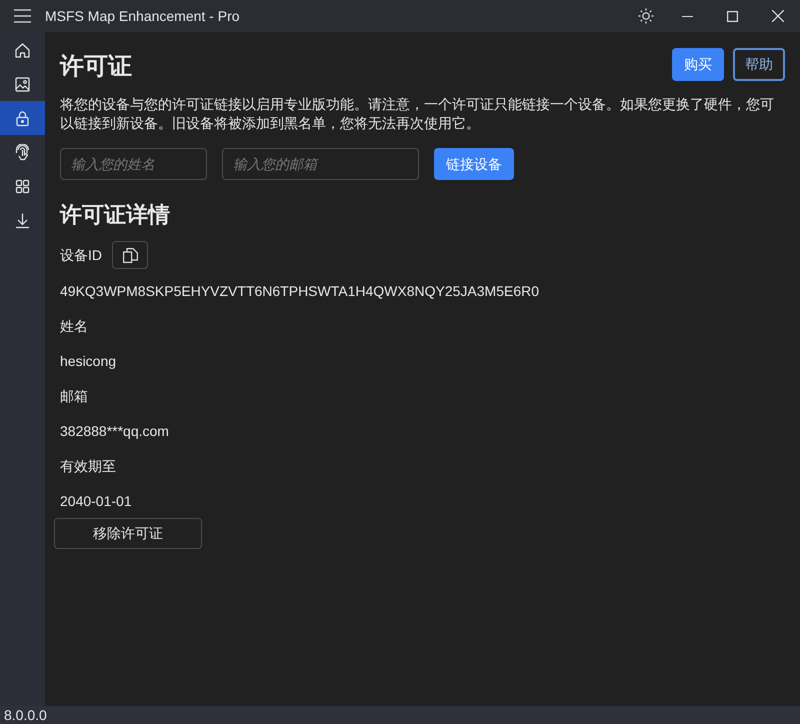 This screenshot has height=724, width=800. Describe the element at coordinates (759, 64) in the screenshot. I see `help-button: 帮助` at that location.